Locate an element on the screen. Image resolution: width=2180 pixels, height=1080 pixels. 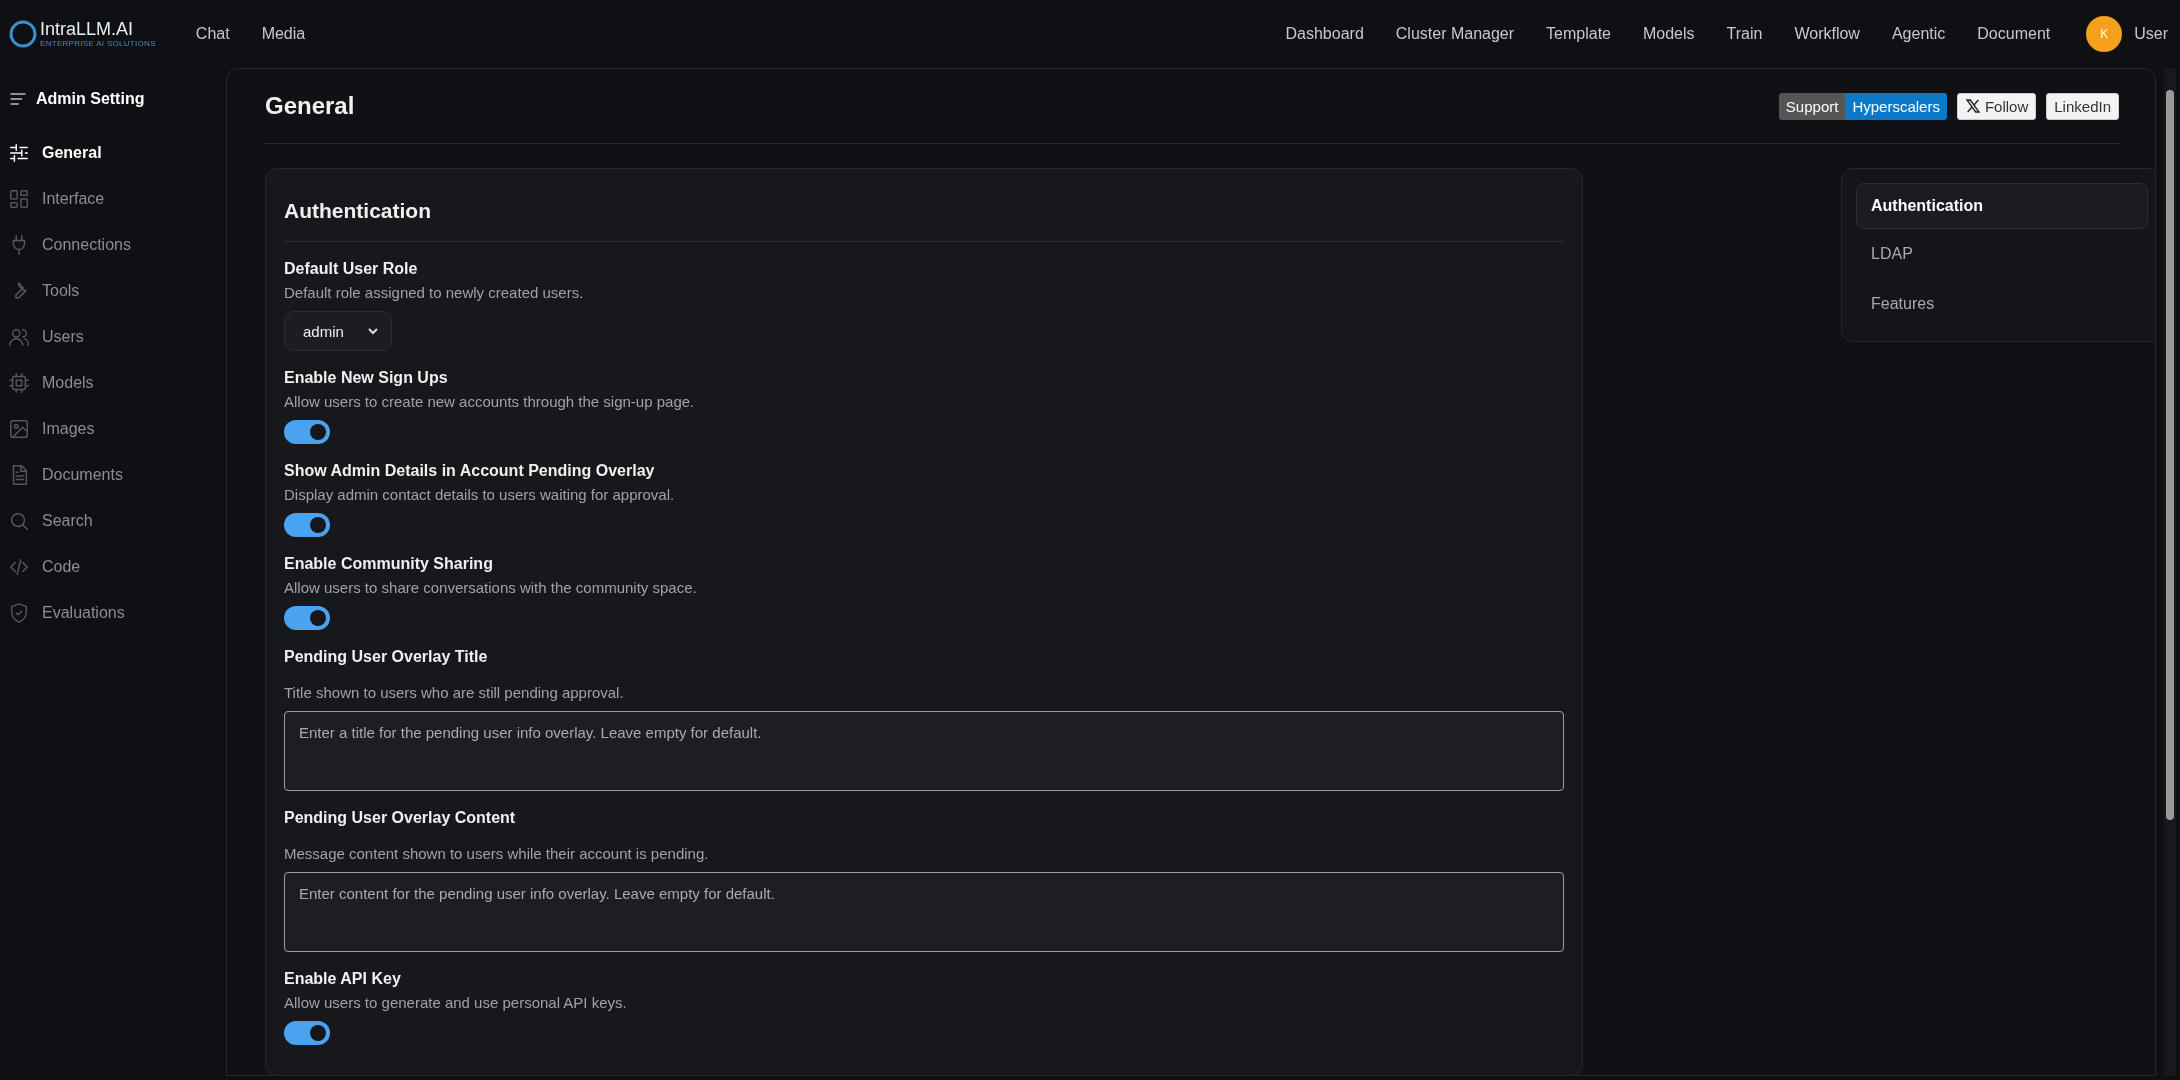
nav-link: Template is located at coordinates (1578, 34).